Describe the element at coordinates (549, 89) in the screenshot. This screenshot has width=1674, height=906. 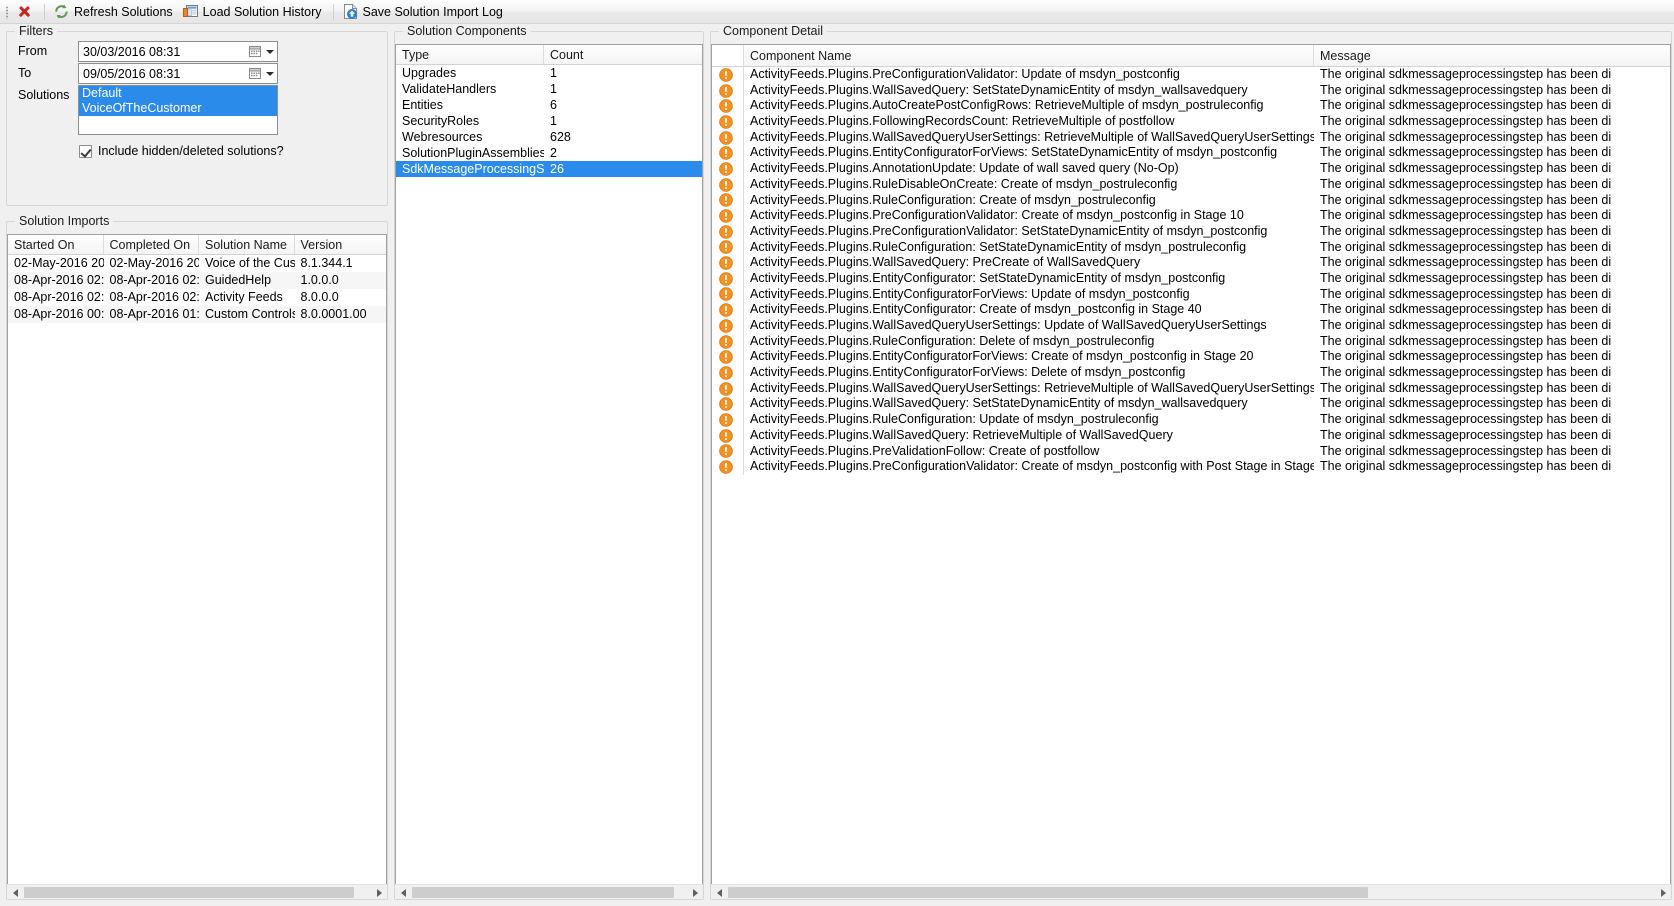
I see `table-row: ValidateHandlers 1` at that location.